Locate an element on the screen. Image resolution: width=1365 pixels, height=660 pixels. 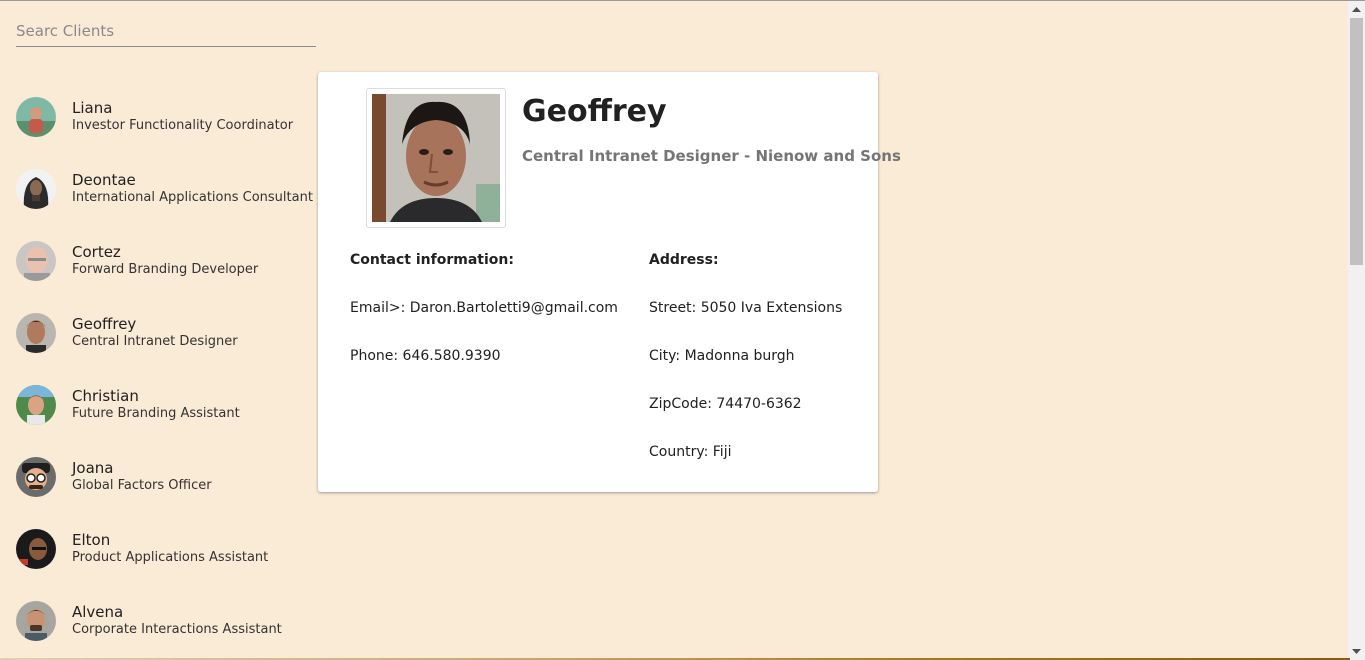
contact-phone: Phone: 646.580.9390 is located at coordinates (425, 356).